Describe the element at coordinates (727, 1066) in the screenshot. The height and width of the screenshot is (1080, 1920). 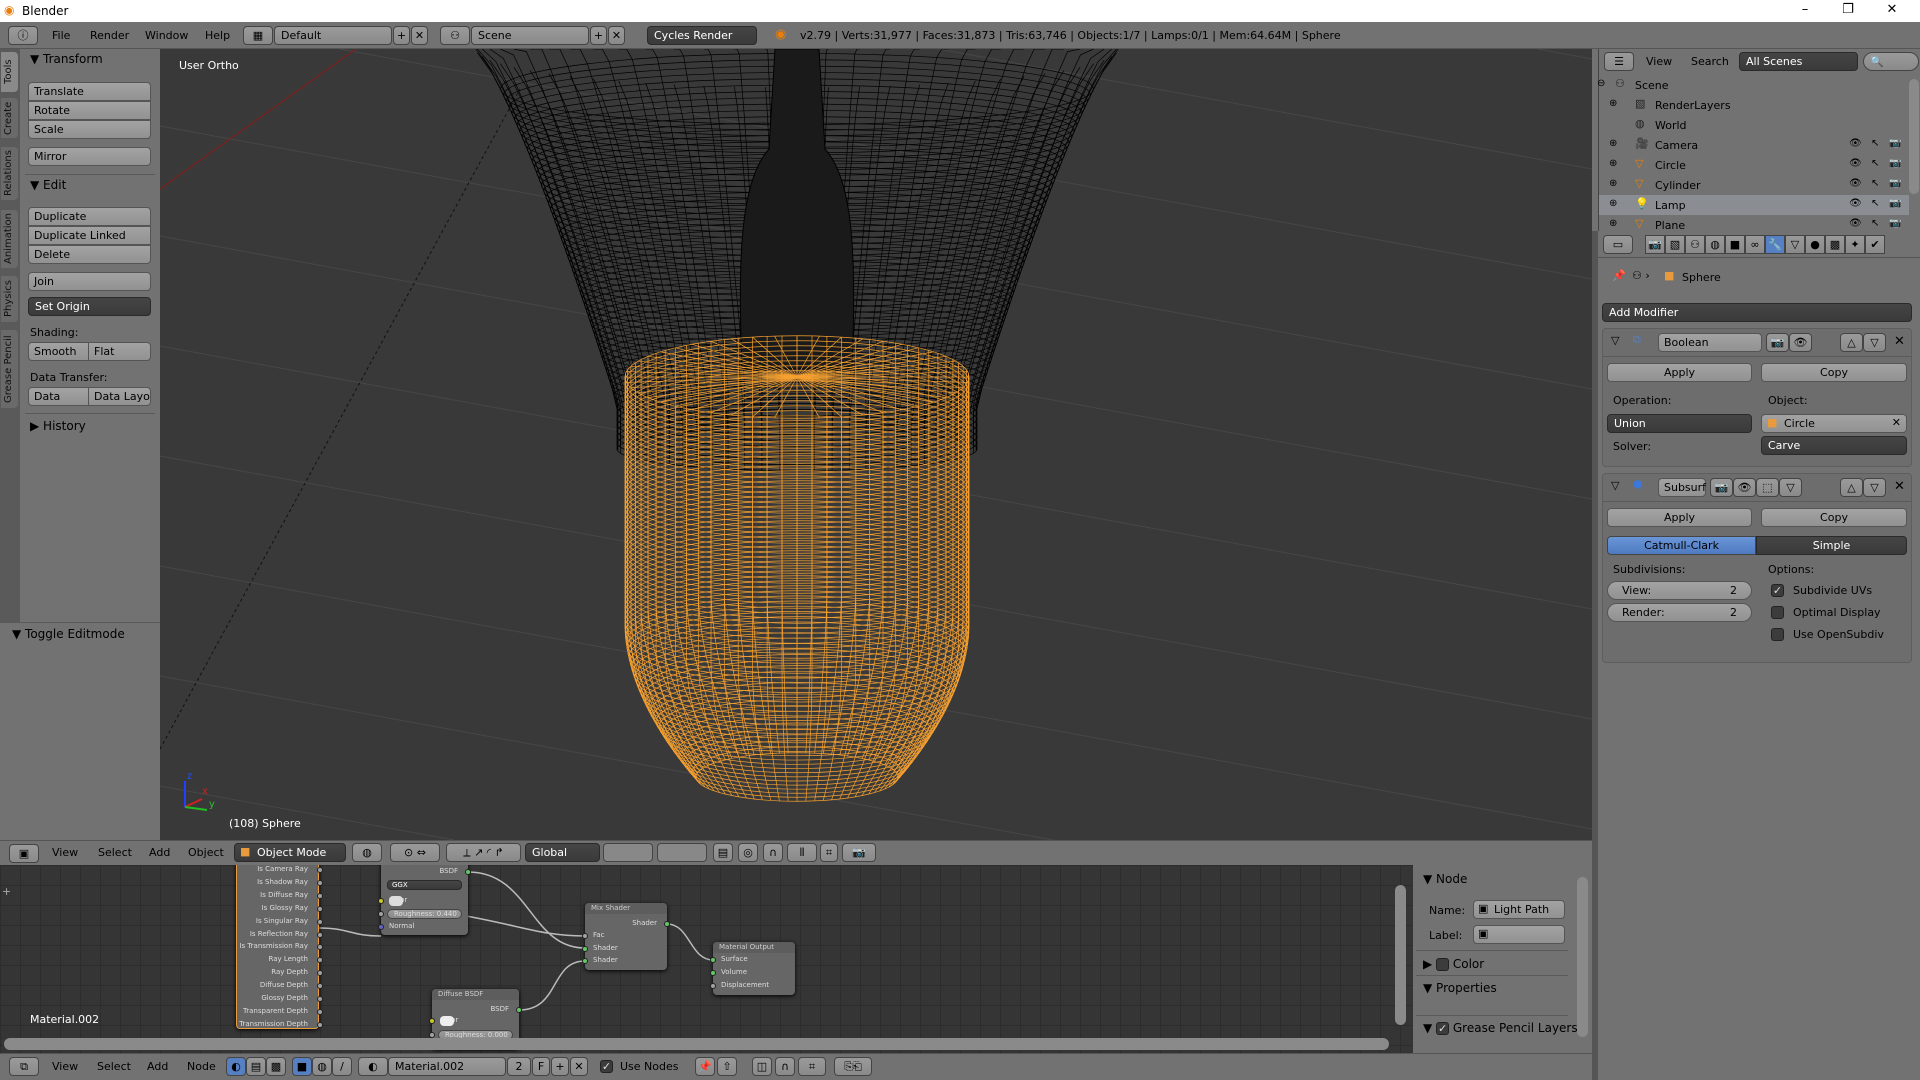
I see `parent-tree-icon: ⇧` at that location.